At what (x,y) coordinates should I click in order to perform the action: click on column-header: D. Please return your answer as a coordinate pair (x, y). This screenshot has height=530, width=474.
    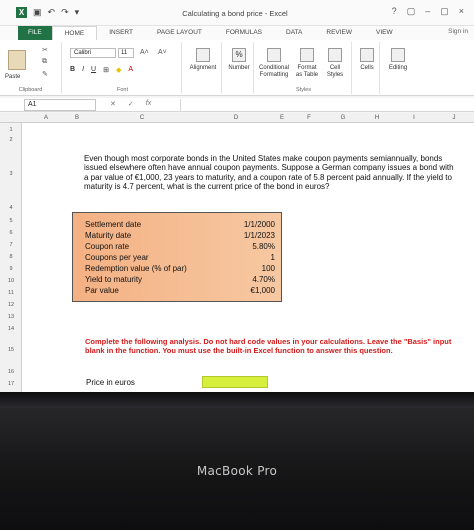
    Looking at the image, I should click on (236, 118).